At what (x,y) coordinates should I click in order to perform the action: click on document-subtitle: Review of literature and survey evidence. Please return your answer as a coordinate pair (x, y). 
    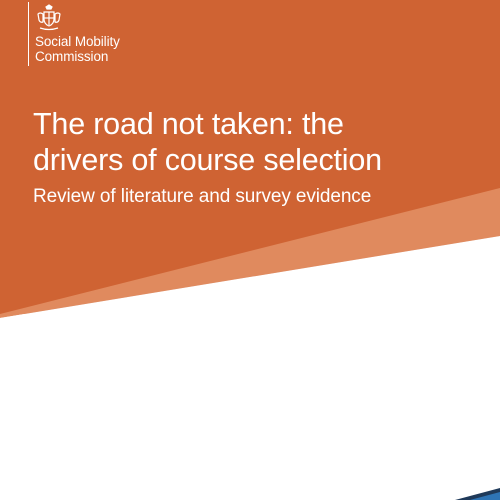
    Looking at the image, I should click on (202, 196).